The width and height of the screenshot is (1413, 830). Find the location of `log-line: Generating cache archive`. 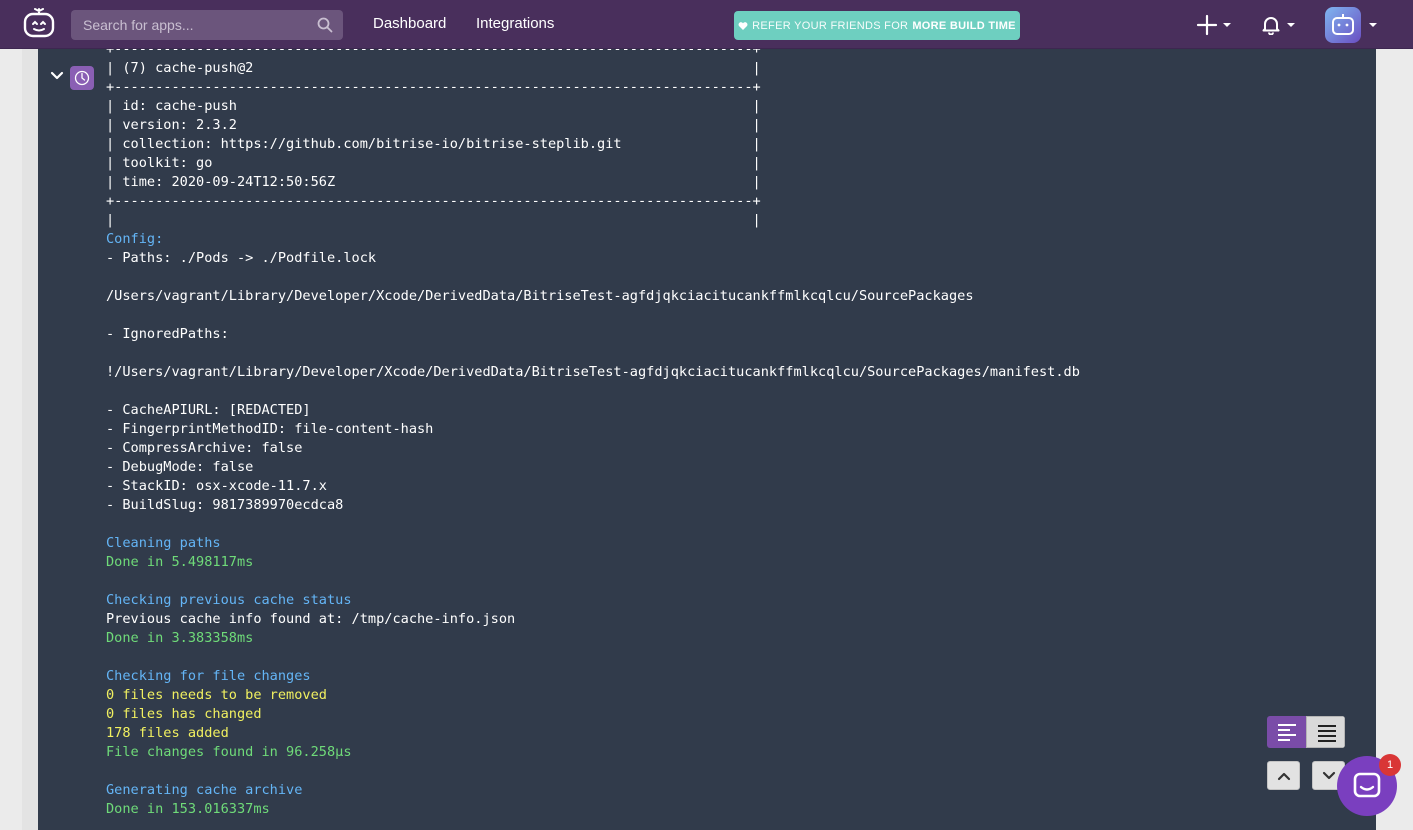

log-line: Generating cache archive is located at coordinates (204, 790).